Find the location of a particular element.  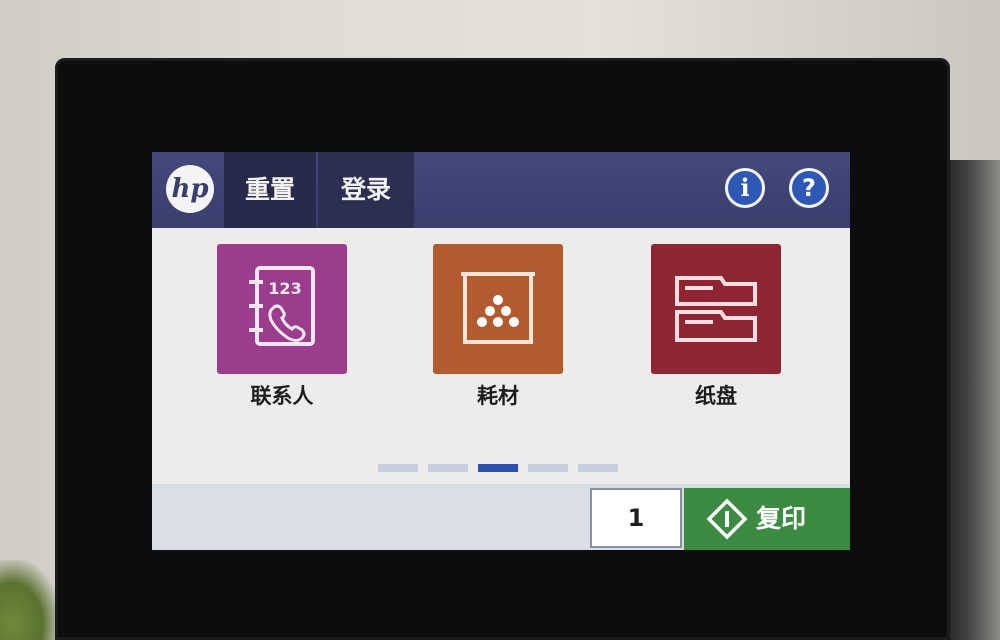

supplies-label: 耗材 is located at coordinates (498, 396).